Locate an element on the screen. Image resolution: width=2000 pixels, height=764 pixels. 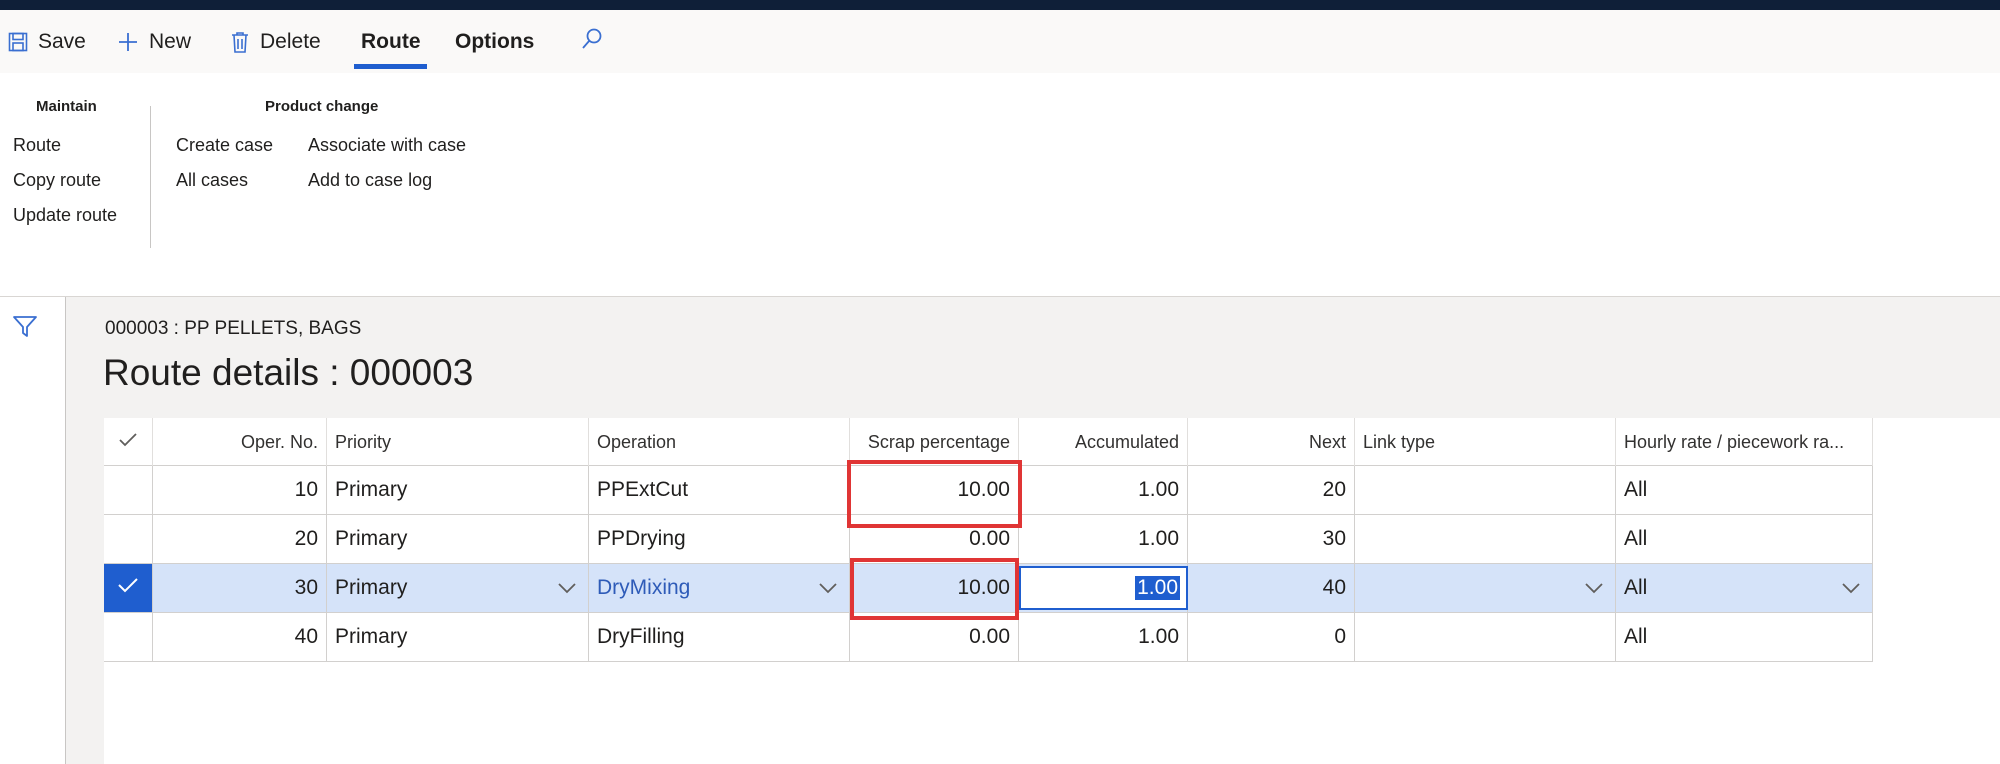
action-toolbar: Save New Delete Route Options is located at coordinates (1000, 41).